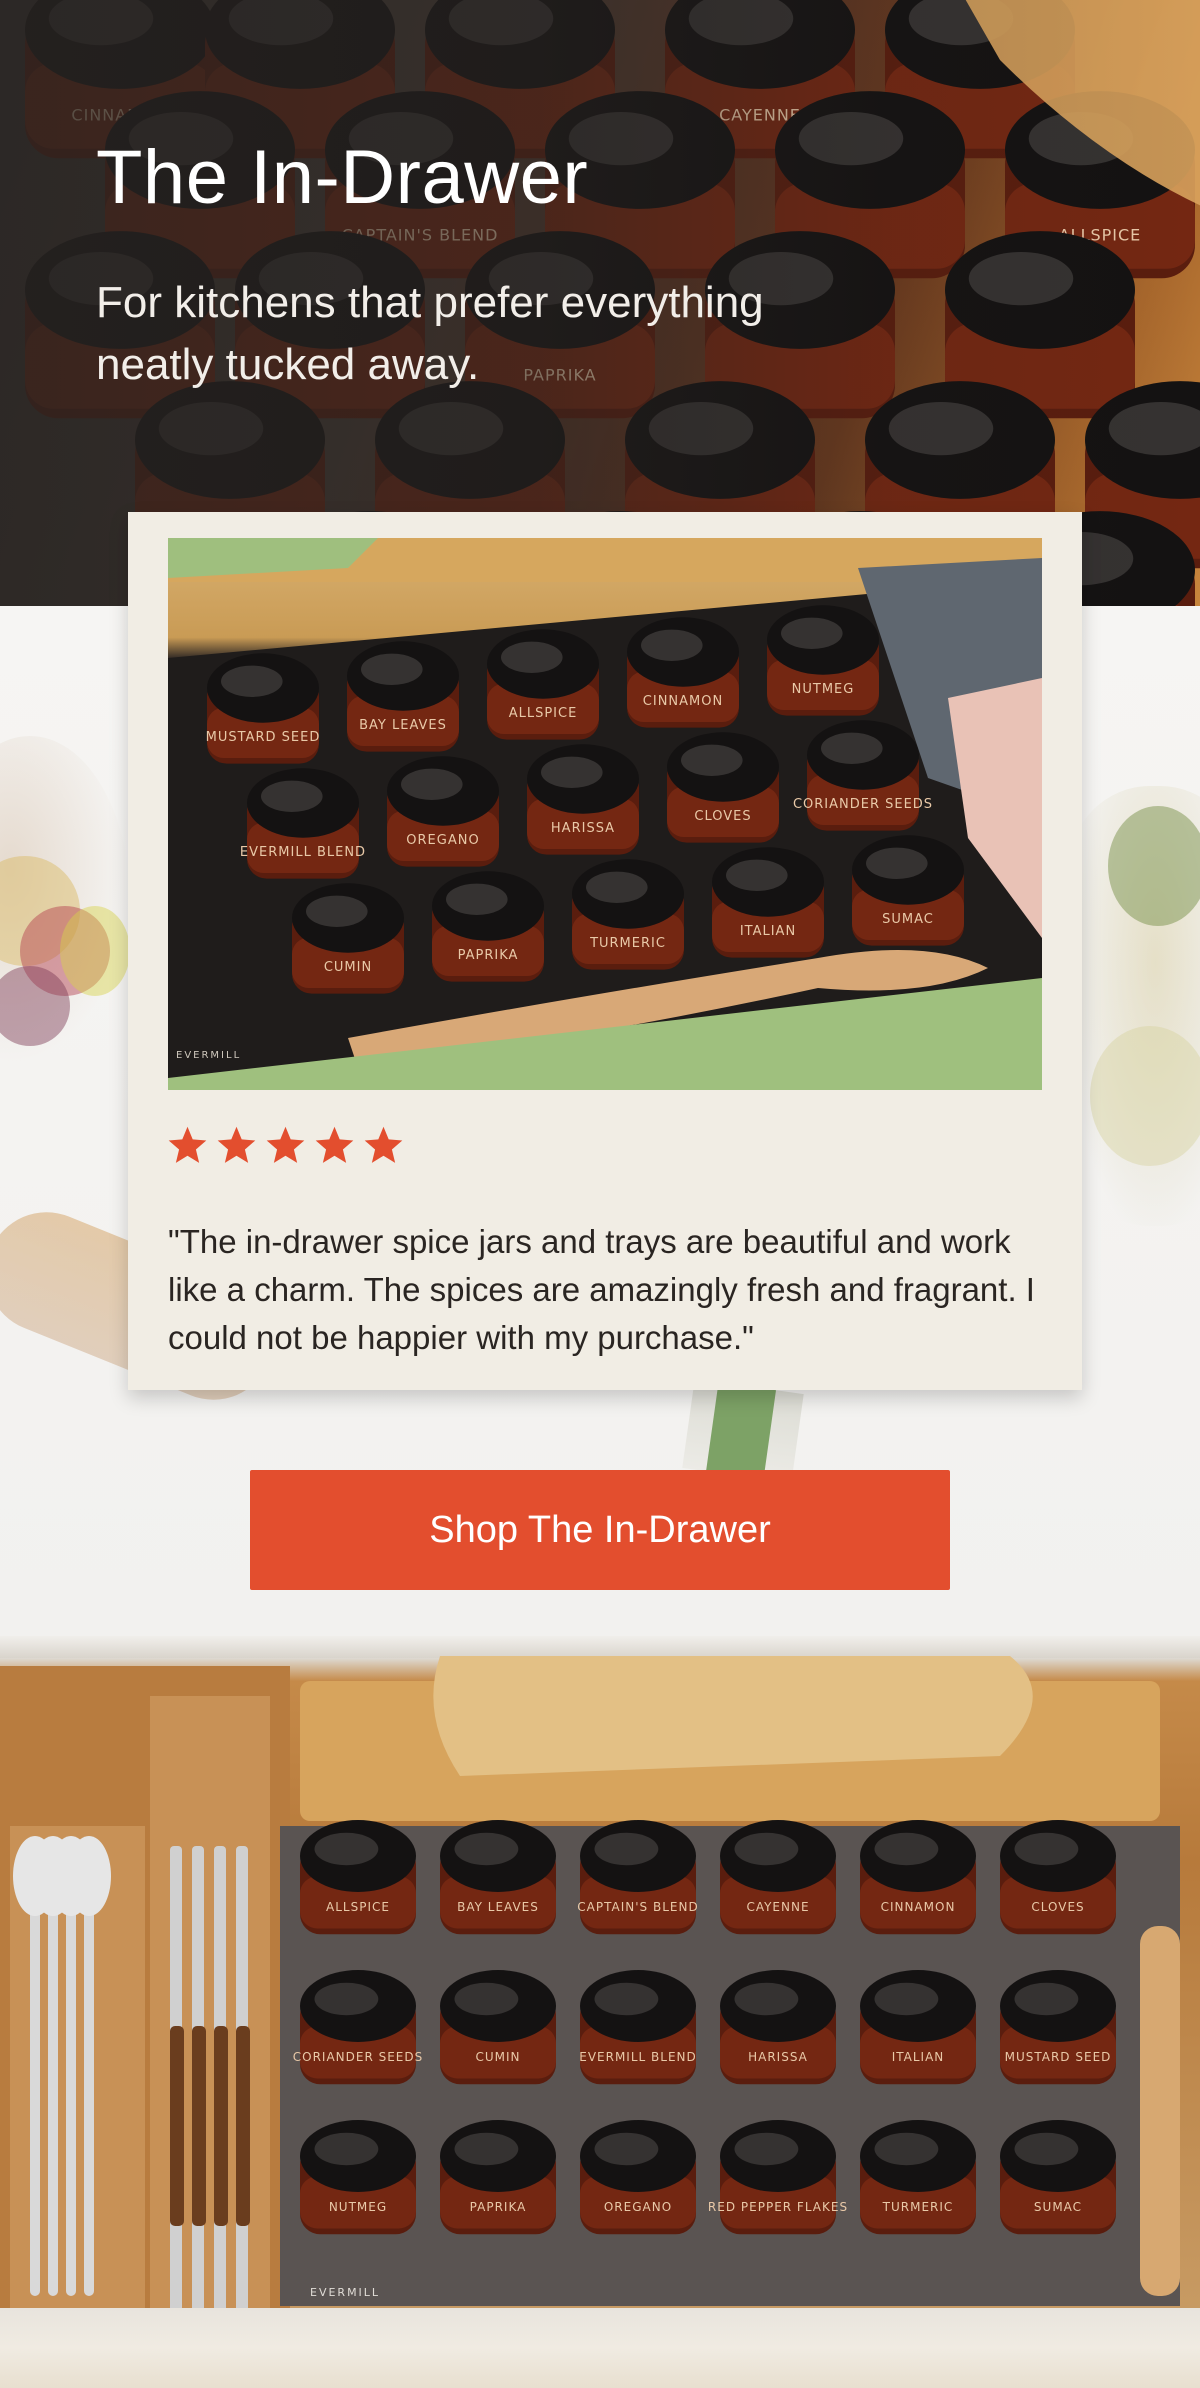  What do you see at coordinates (628, 914) in the screenshot?
I see `tray-spice-jar: TURMERIC` at bounding box center [628, 914].